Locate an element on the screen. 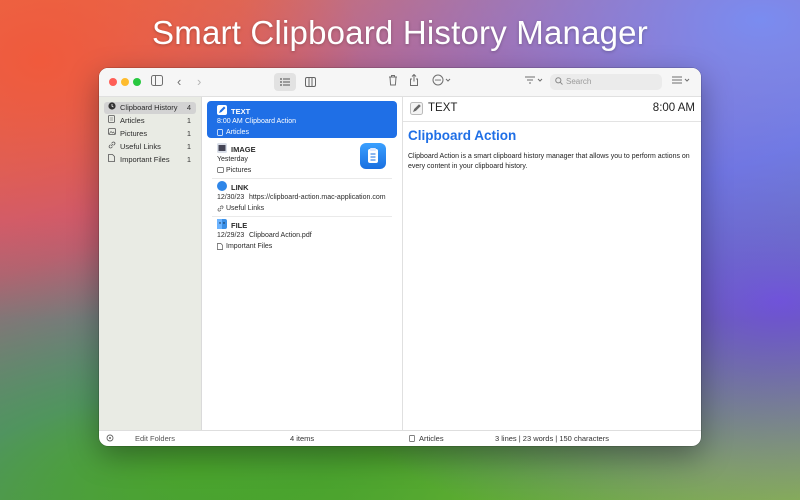 This screenshot has height=500, width=800. sidebar-item-label: Useful Links is located at coordinates (140, 146).